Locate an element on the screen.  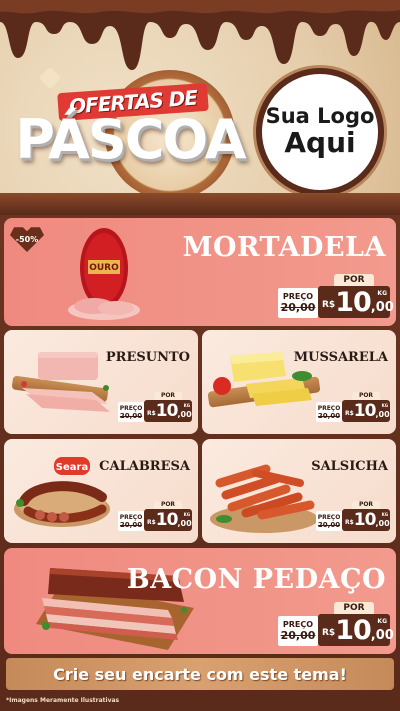
product-card-salsicha: SALSICHA PREÇO 20,00 POR R$ 10 ,00 KG is located at coordinates (299, 491).